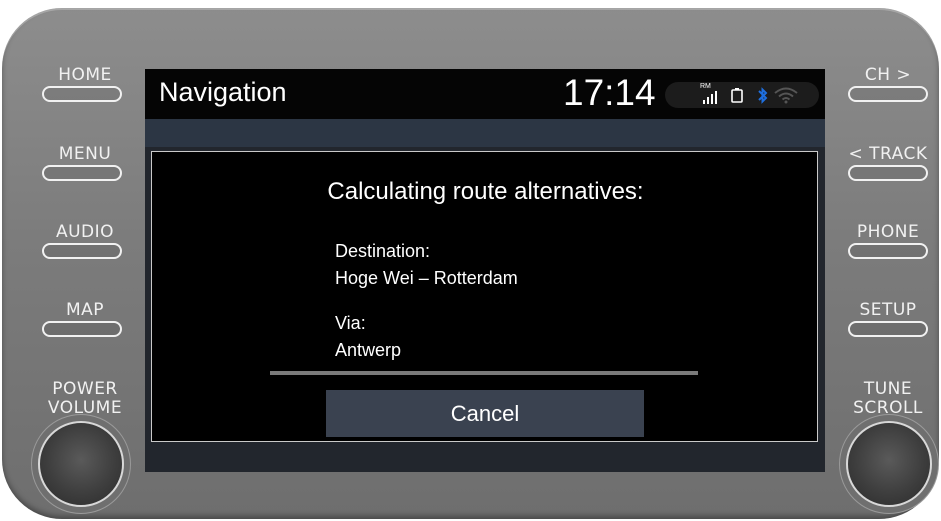 Image resolution: width=941 pixels, height=521 pixels. I want to click on tune-scroll-label: TUNE SCROLL, so click(888, 399).